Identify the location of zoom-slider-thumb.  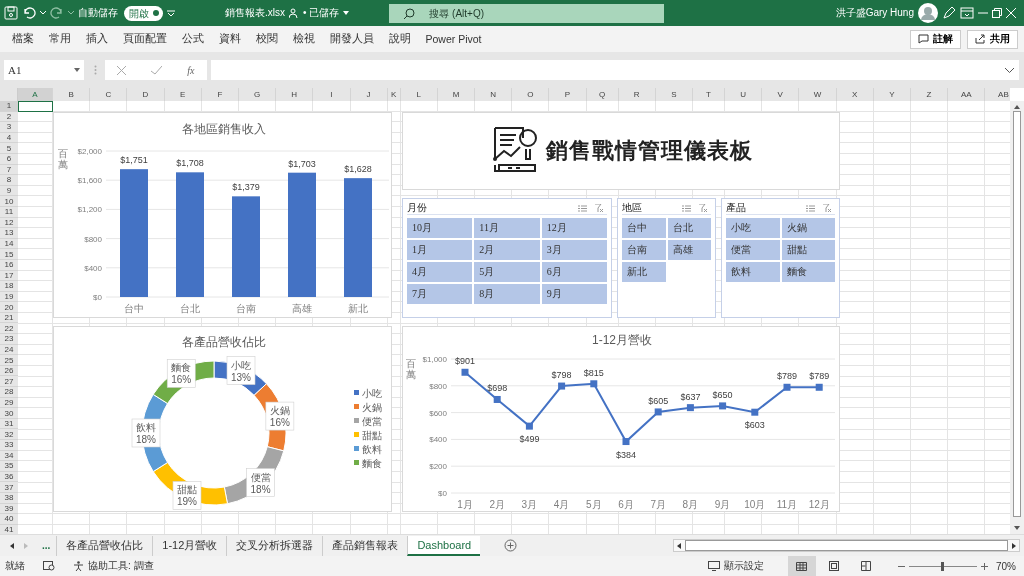
(943, 566).